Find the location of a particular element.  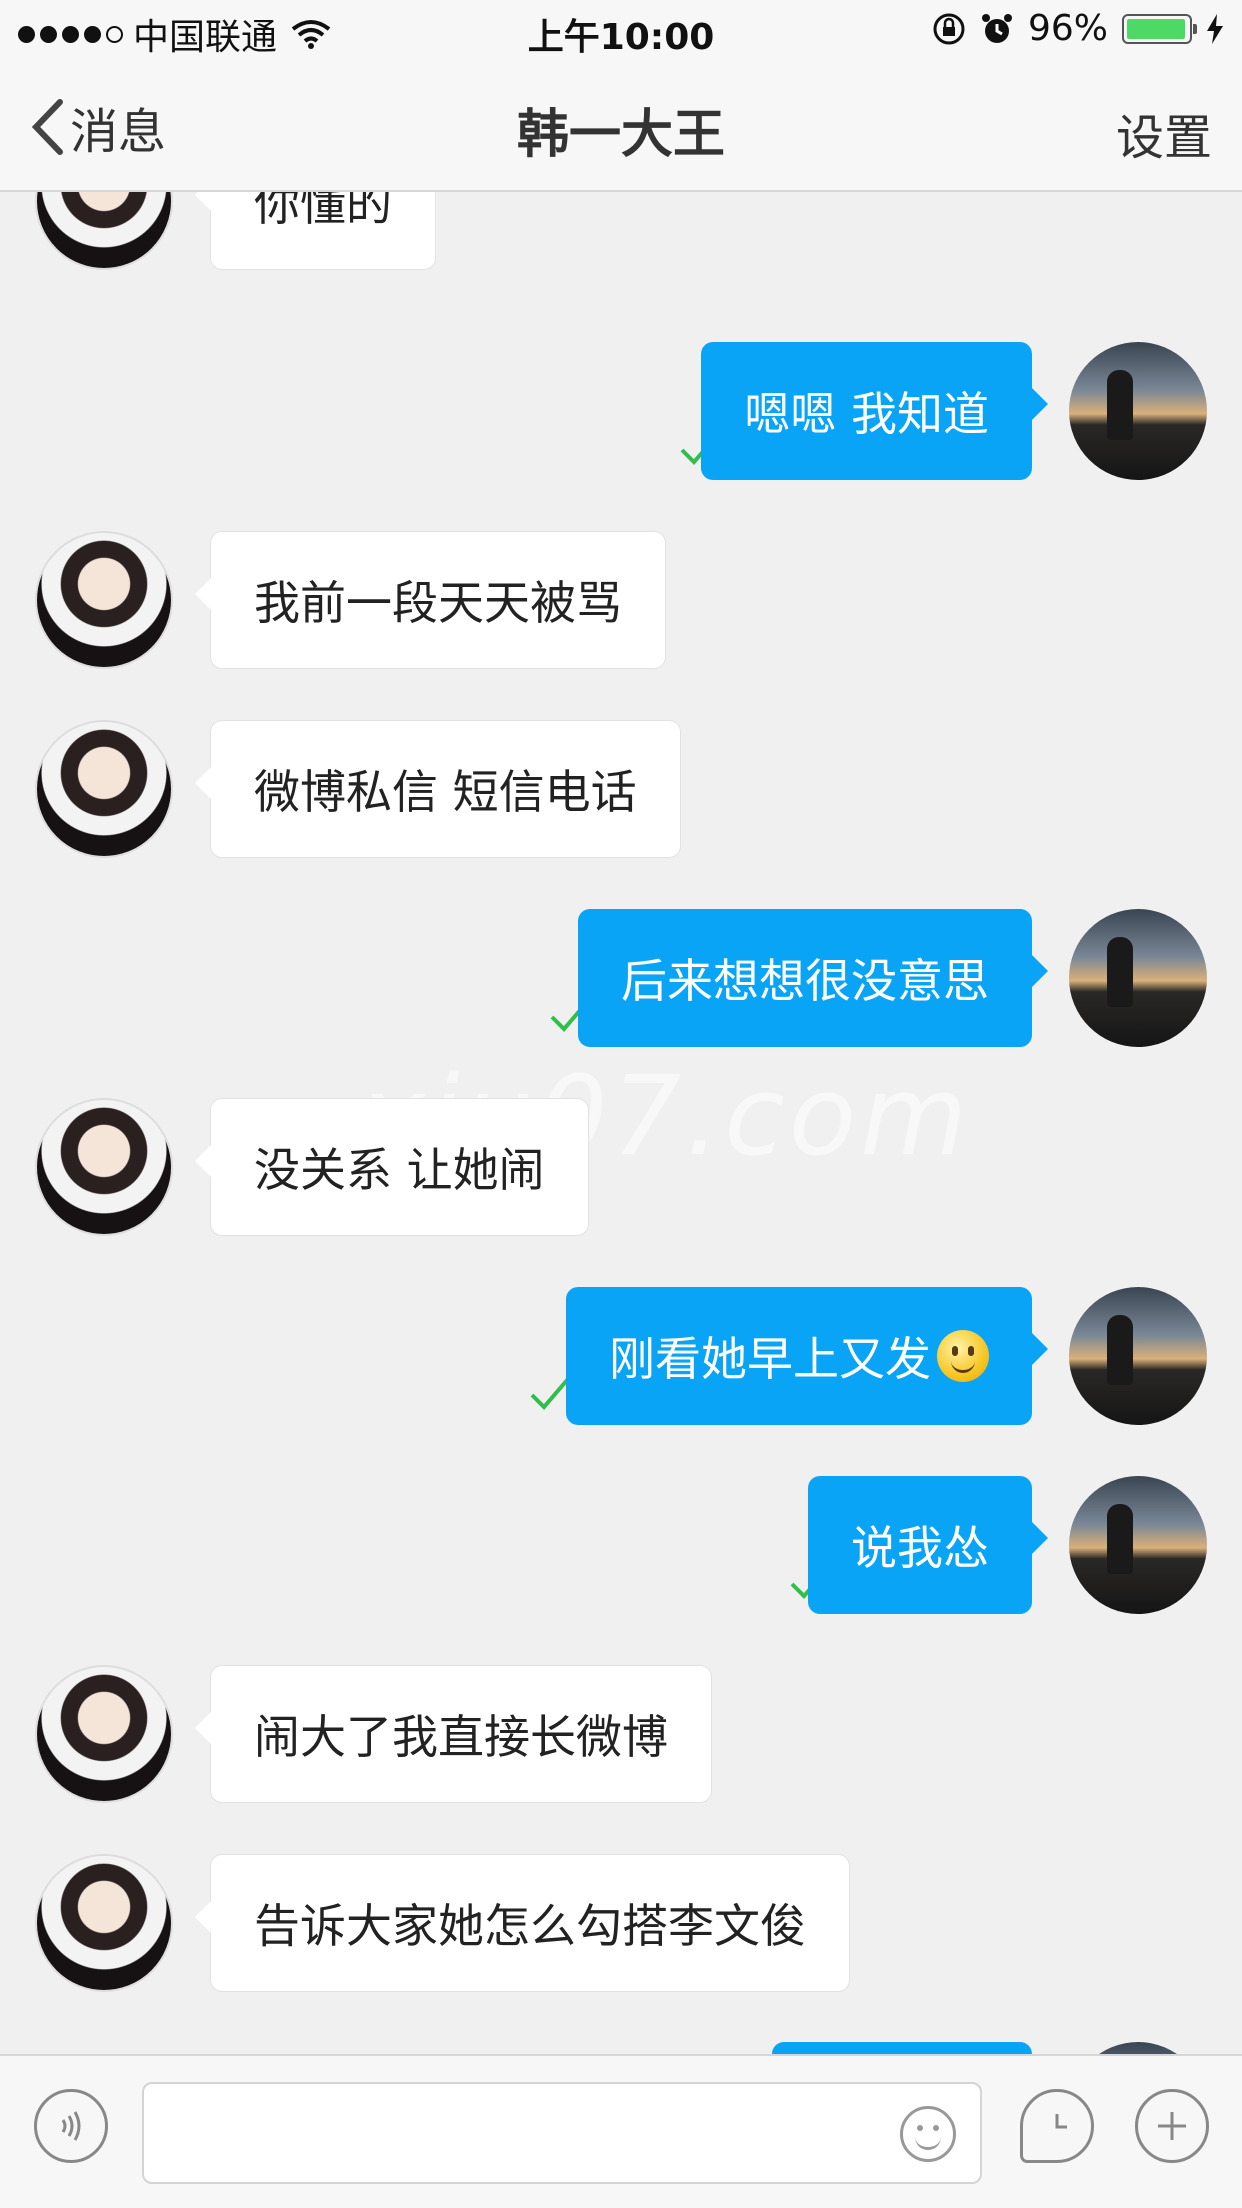

message-bubble: 刚看她早上又发 is located at coordinates (807, 1356).